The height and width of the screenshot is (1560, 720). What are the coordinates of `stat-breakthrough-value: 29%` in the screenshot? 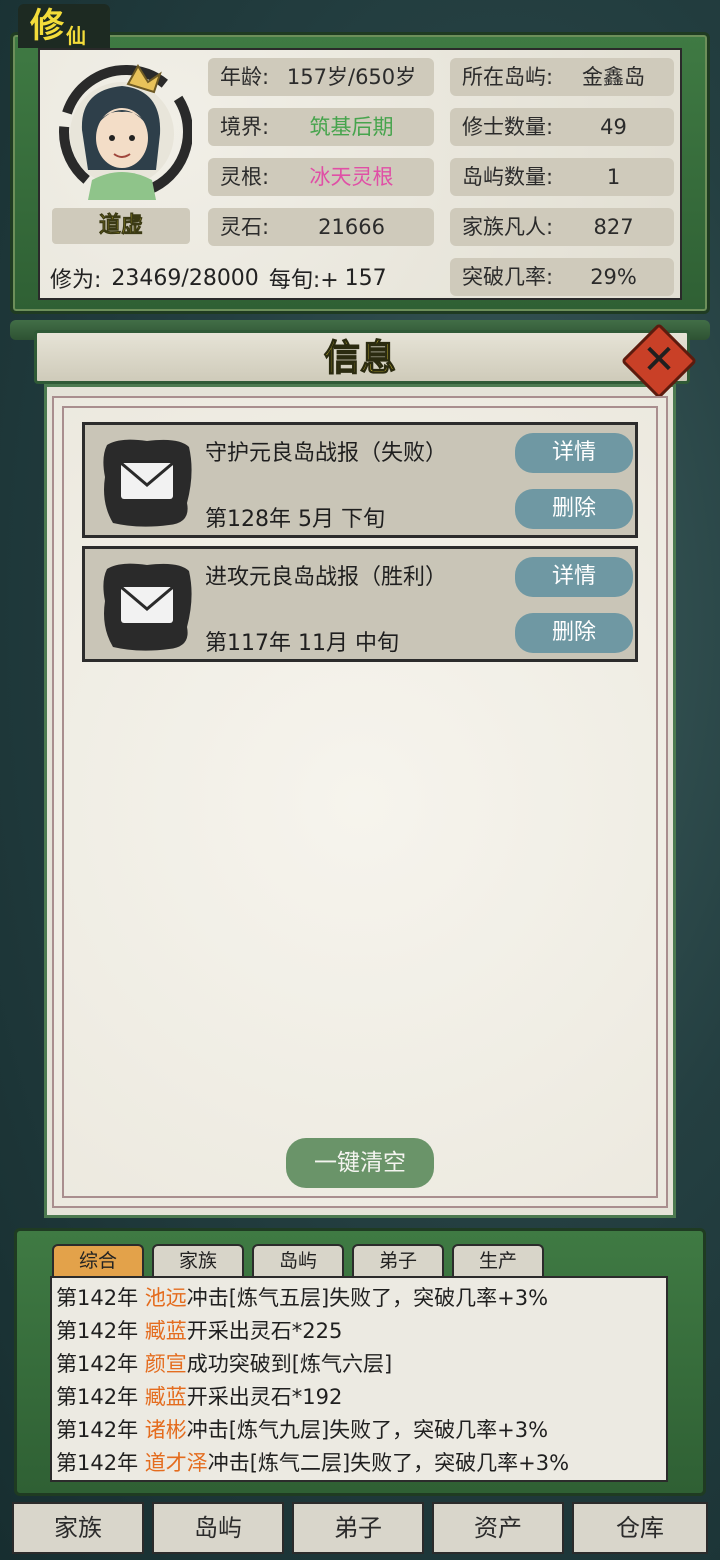 It's located at (613, 277).